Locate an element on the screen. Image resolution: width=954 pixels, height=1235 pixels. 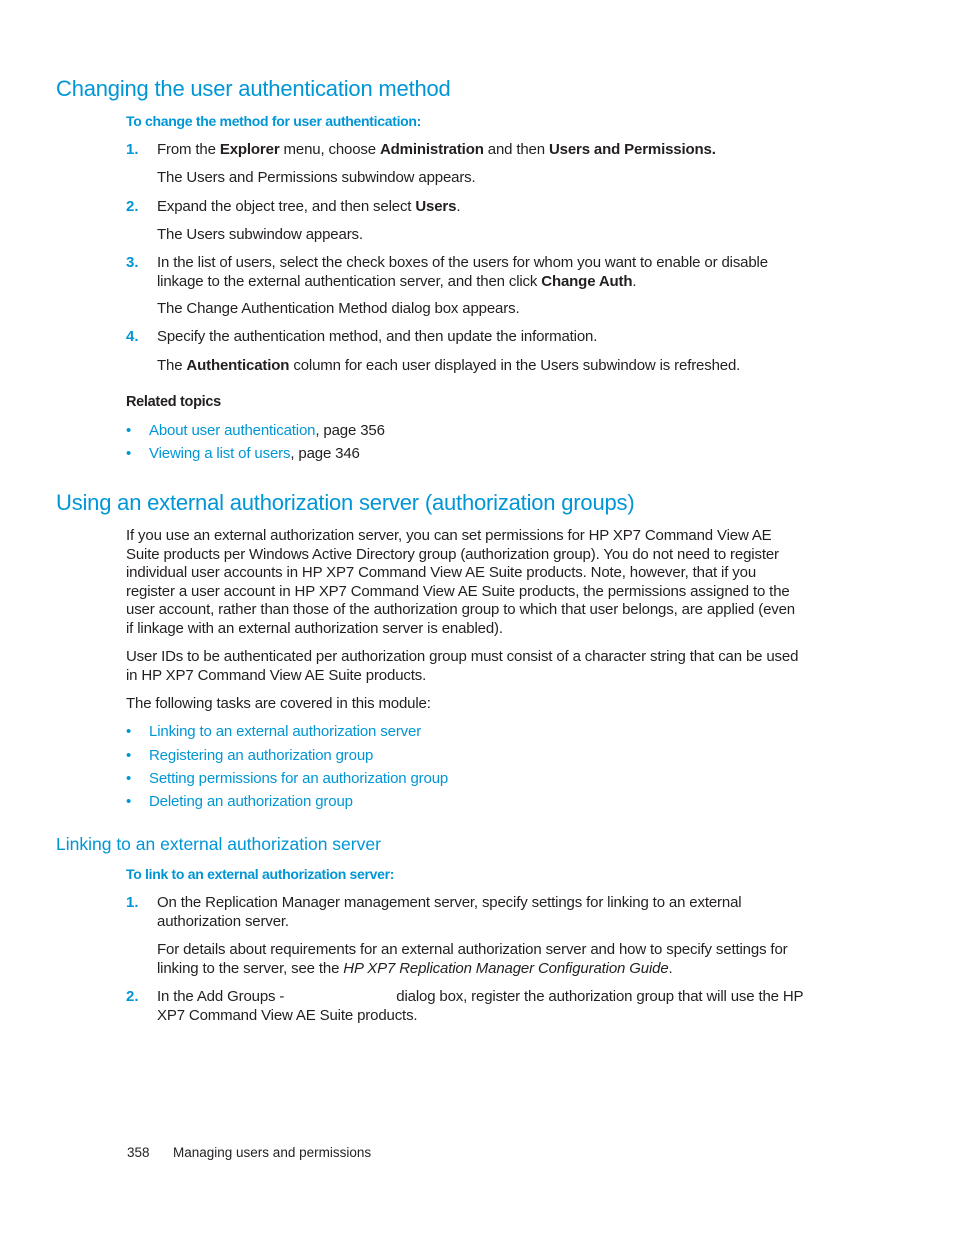
step-number: 3. is located at coordinates (132, 262).